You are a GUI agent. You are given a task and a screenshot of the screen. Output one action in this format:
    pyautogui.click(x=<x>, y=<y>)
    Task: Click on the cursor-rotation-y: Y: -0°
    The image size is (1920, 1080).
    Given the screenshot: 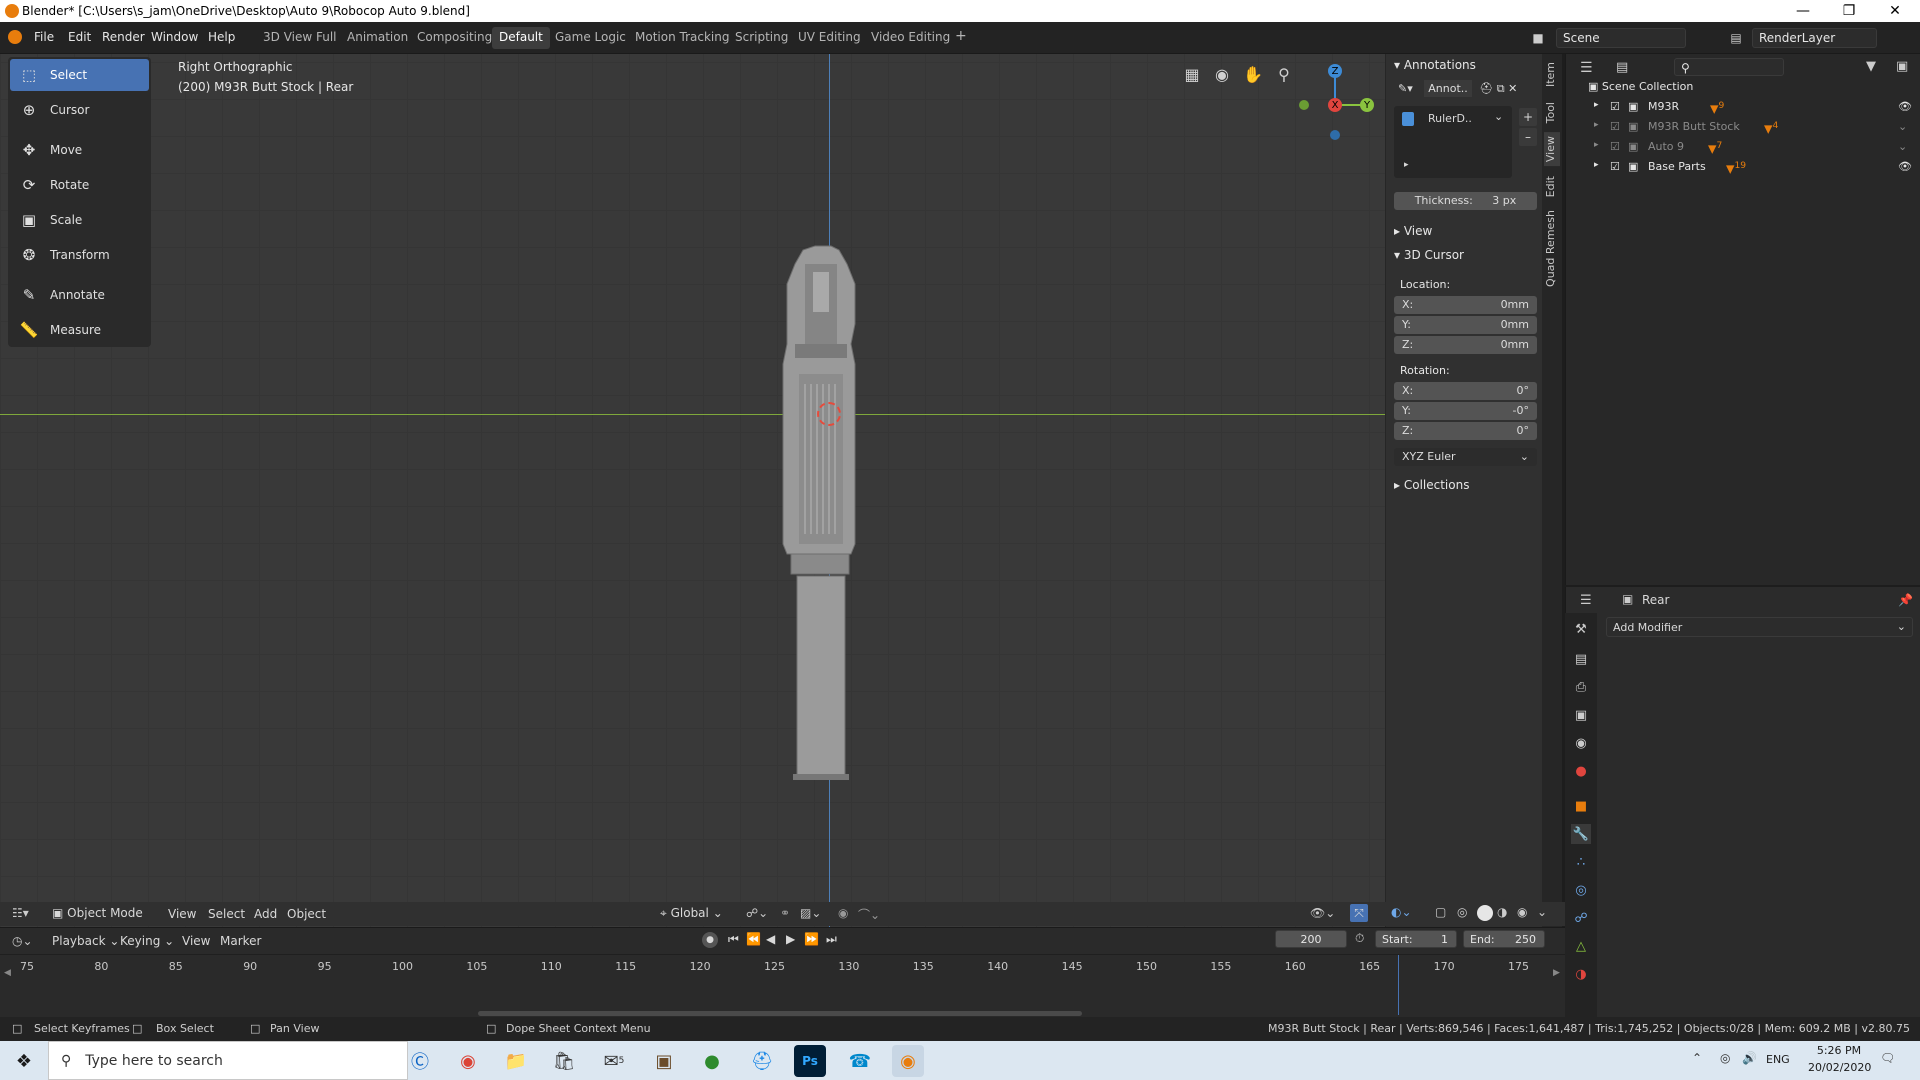 What is the action you would take?
    pyautogui.click(x=1465, y=411)
    